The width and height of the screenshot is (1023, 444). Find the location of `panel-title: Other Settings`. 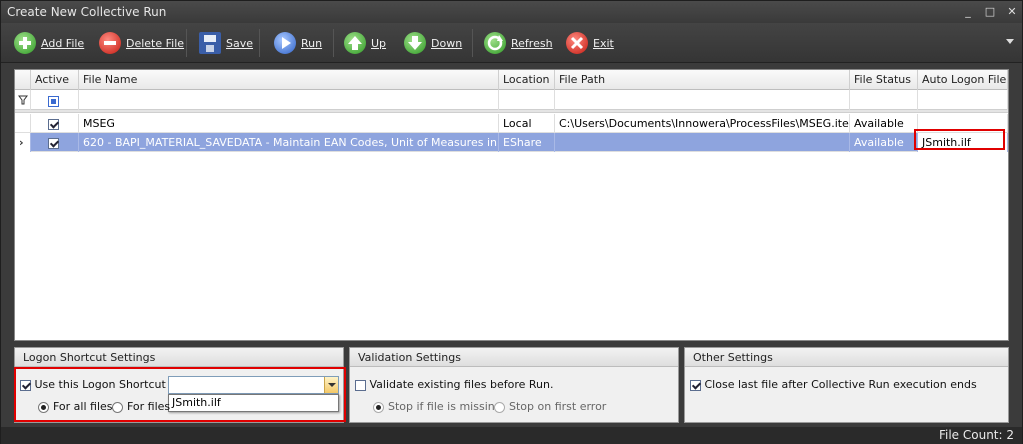

panel-title: Other Settings is located at coordinates (846, 357).